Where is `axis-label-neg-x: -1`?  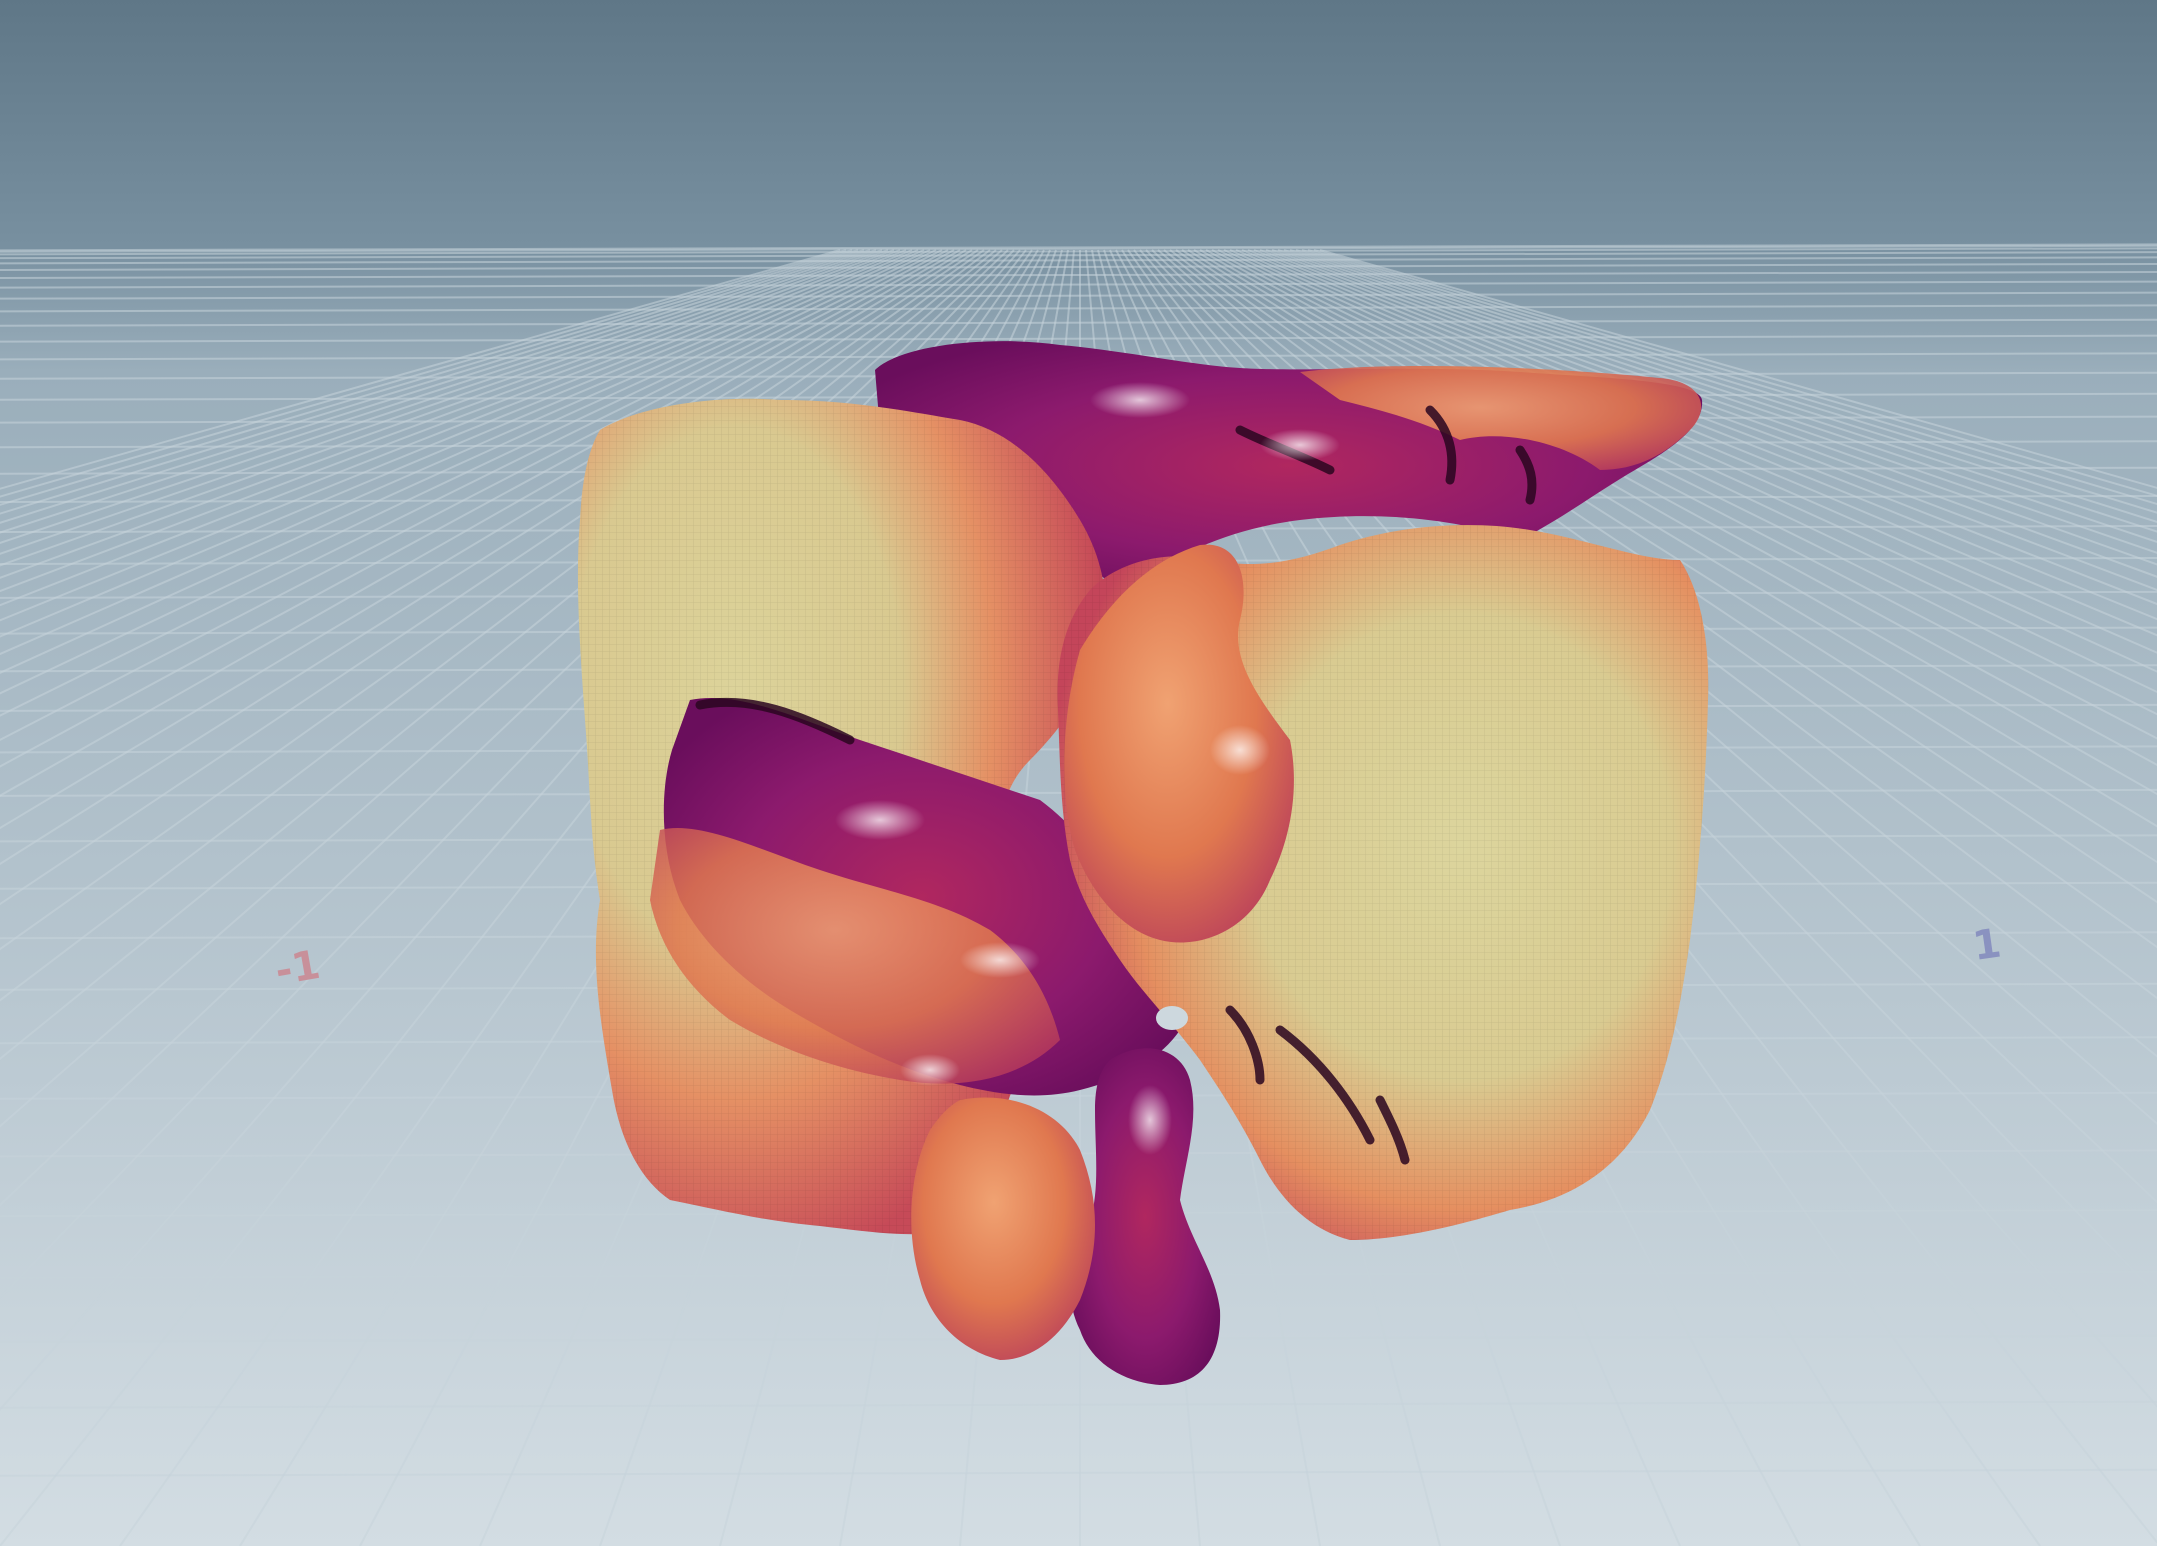
axis-label-neg-x: -1 is located at coordinates (298, 968).